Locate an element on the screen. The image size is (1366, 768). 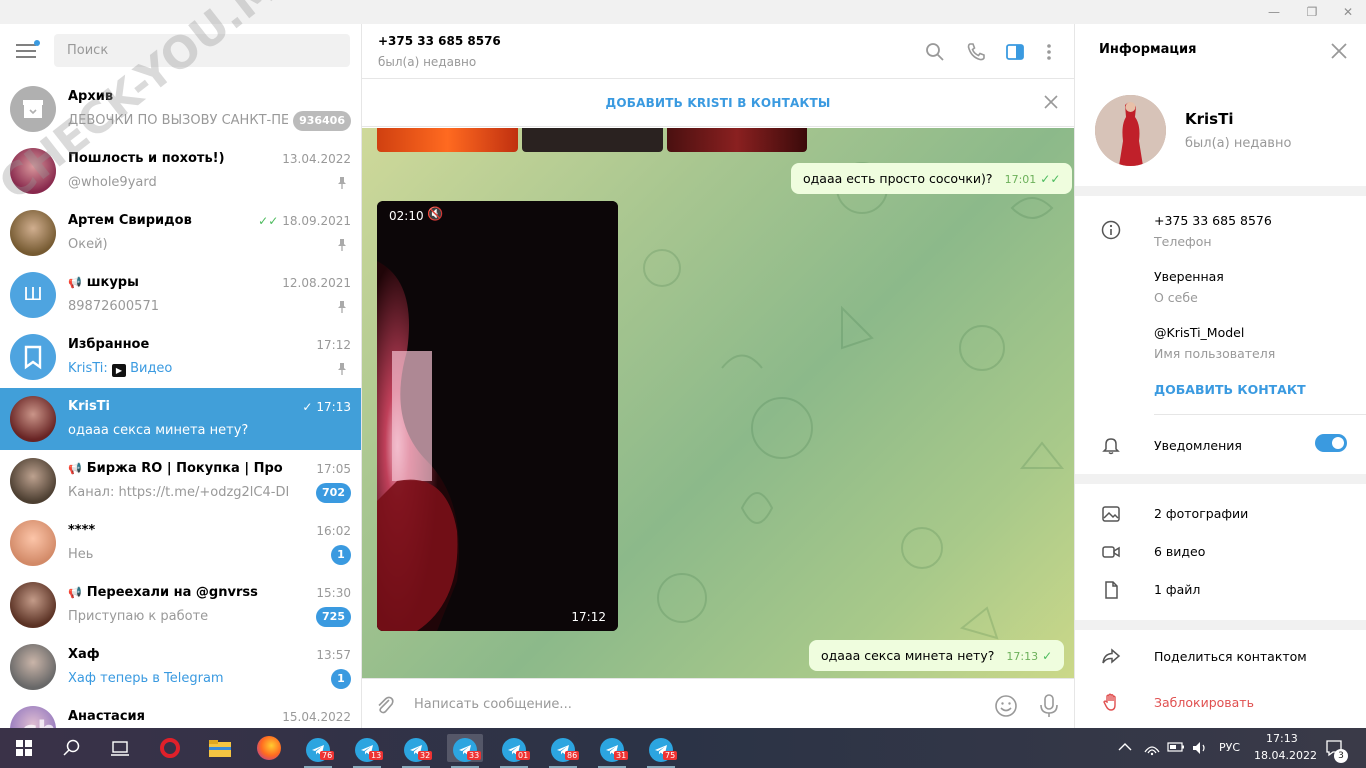
chat-list-item: **** 16:02 Нeь 1 is located at coordinates (180, 543).